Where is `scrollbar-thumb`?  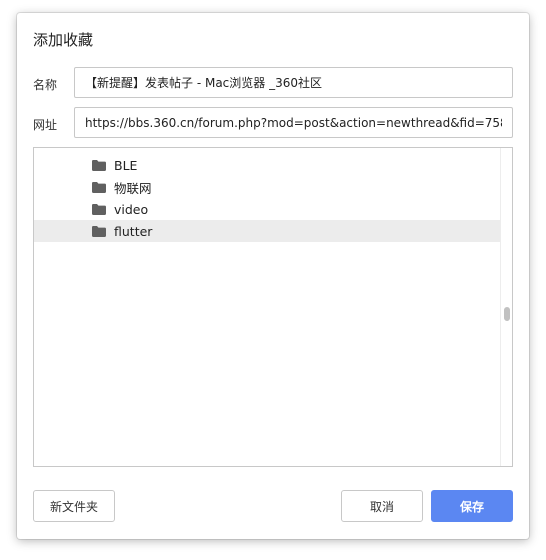
scrollbar-thumb is located at coordinates (507, 314).